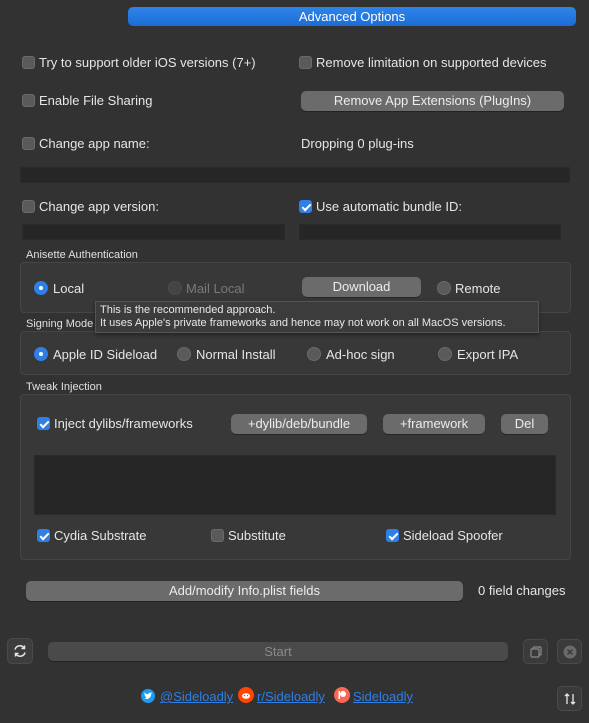 The image size is (589, 723). Describe the element at coordinates (28, 206) in the screenshot. I see `change-version-checkbox` at that location.